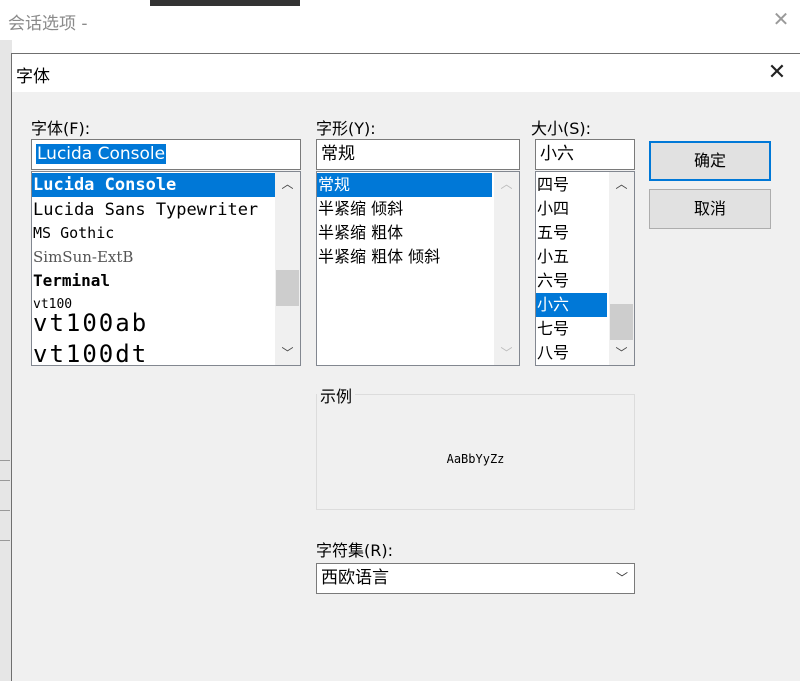  Describe the element at coordinates (621, 268) in the screenshot. I see `size-list-scrollbar: ︿ ﹀` at that location.